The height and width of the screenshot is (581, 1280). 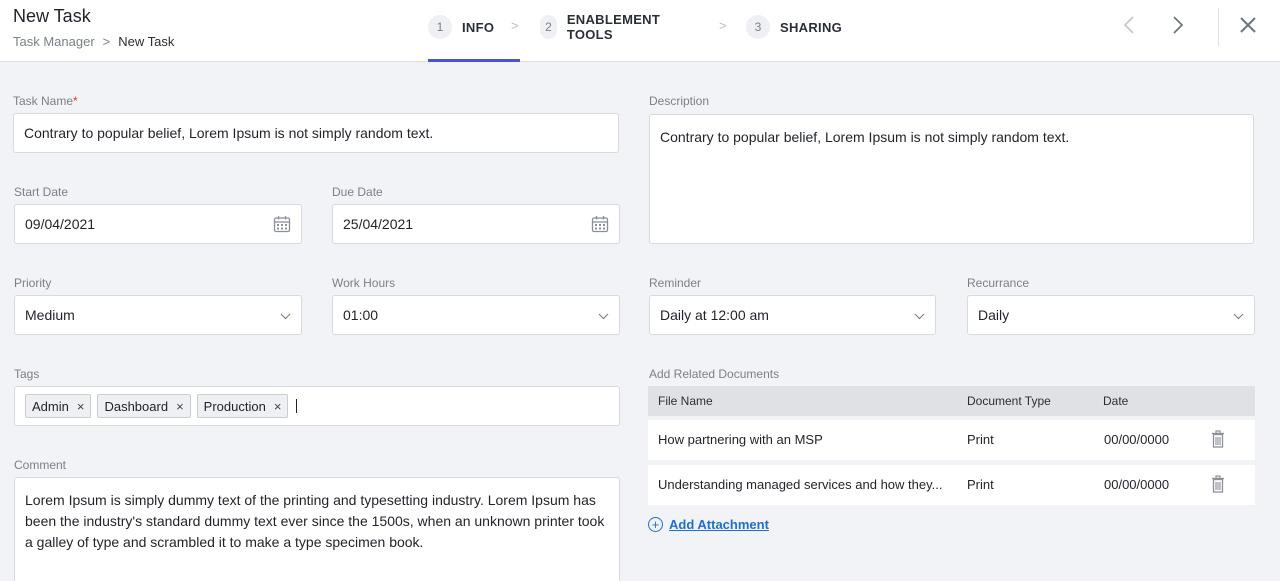 I want to click on tab-sharing: 3 SHARING, so click(x=794, y=27).